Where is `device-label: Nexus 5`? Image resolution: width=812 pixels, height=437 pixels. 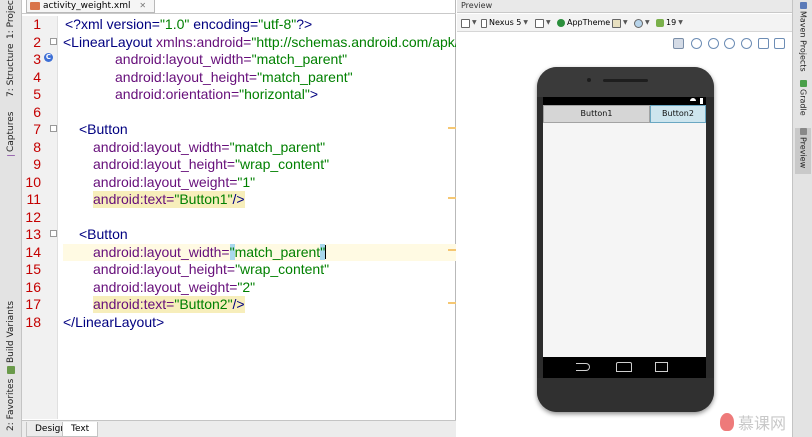
device-label: Nexus 5 is located at coordinates (505, 22).